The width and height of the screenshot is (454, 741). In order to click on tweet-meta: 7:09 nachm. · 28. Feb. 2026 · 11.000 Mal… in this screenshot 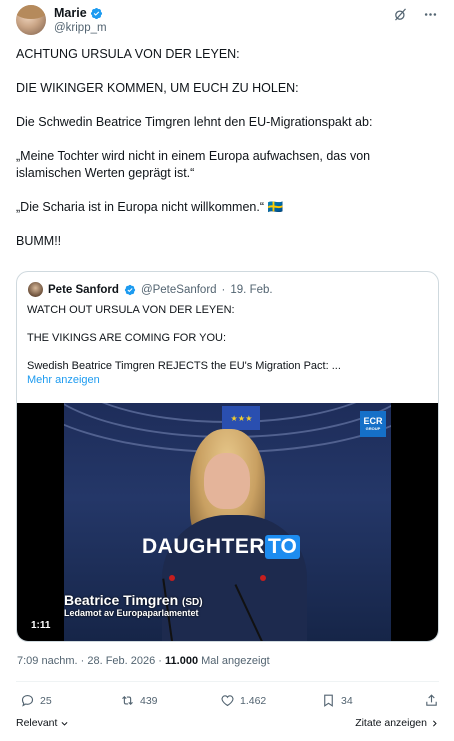, I will do `click(143, 661)`.